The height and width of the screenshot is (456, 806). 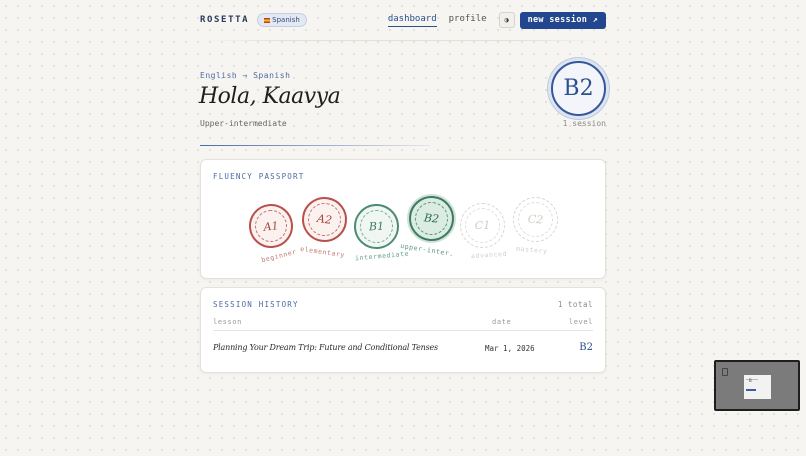 What do you see at coordinates (224, 20) in the screenshot?
I see `brand-logo: ROSETTA` at bounding box center [224, 20].